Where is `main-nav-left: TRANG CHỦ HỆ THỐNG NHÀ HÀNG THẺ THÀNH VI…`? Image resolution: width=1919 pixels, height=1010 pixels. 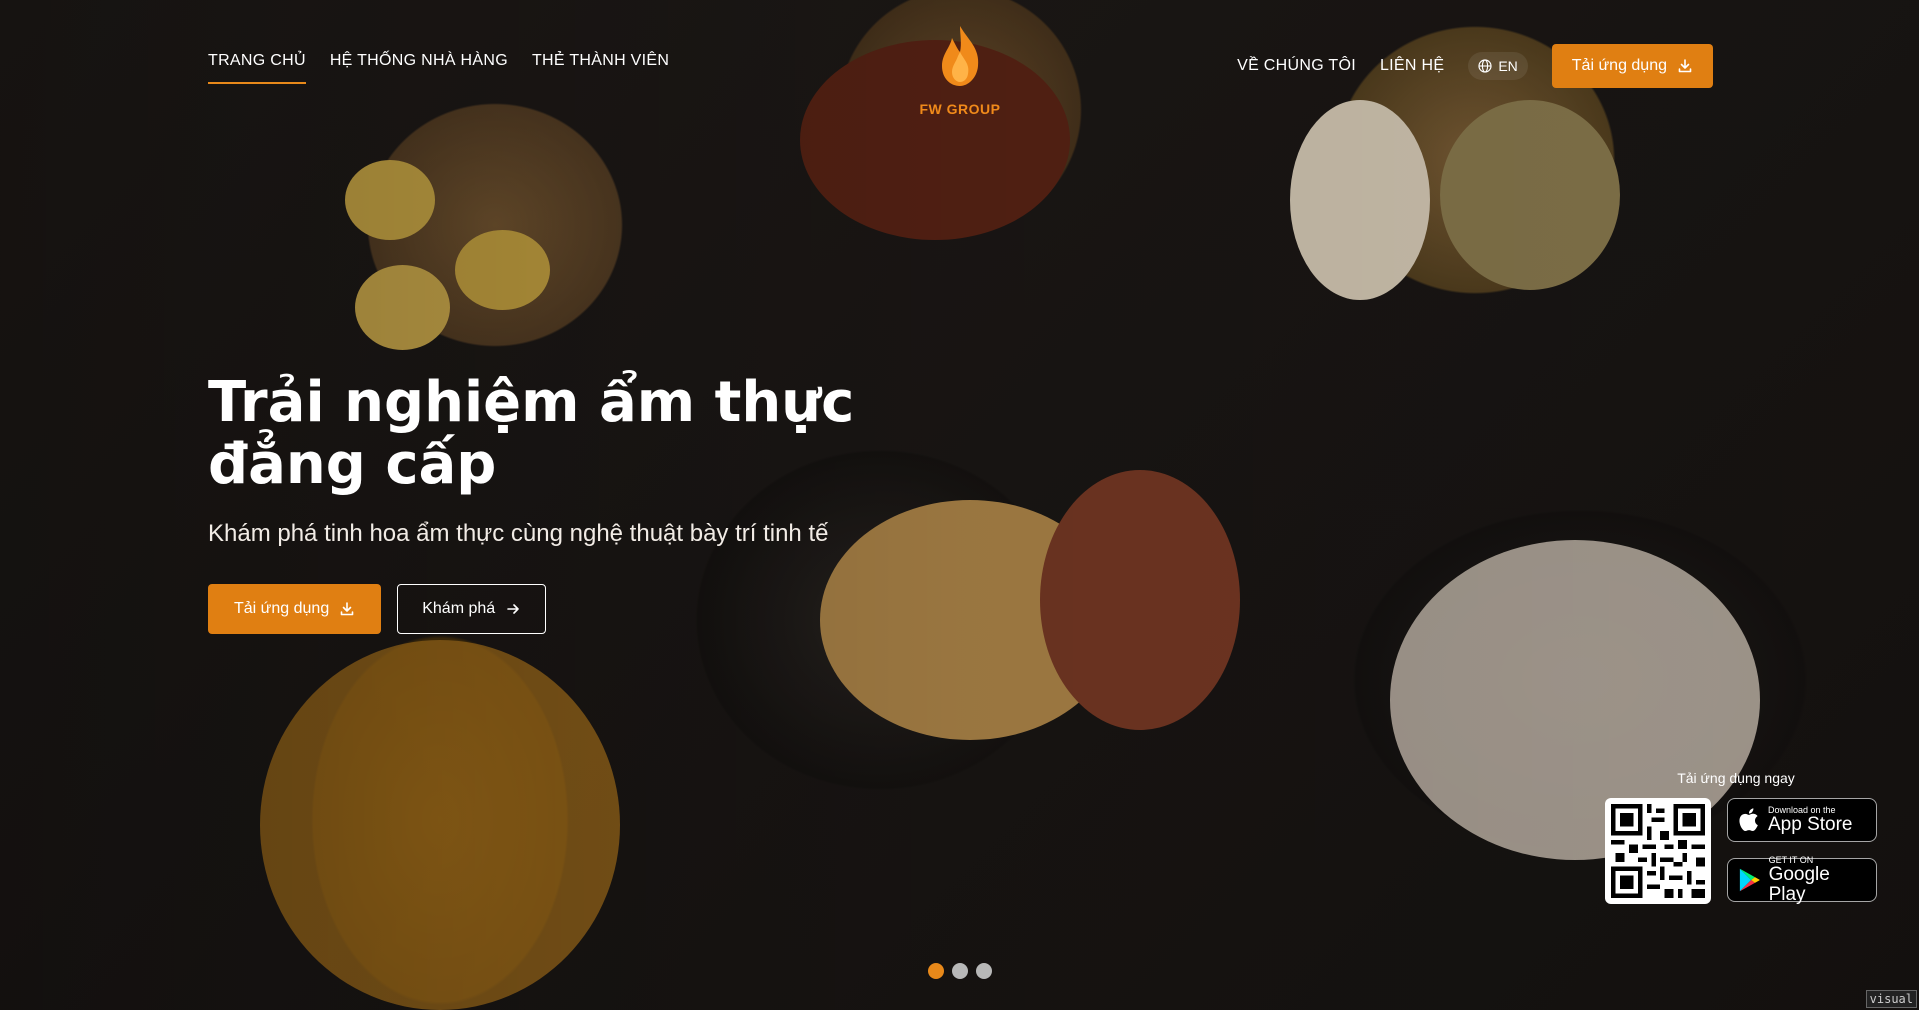 main-nav-left: TRANG CHỦ HỆ THỐNG NHÀ HÀNG THẺ THÀNH VI… is located at coordinates (438, 68).